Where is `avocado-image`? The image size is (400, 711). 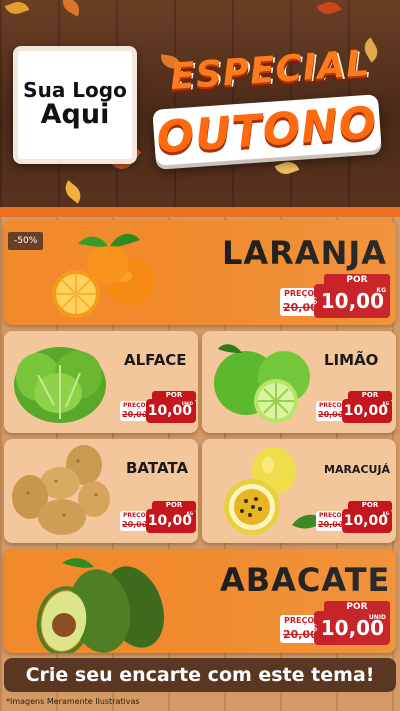
avocado-image is located at coordinates (100, 605).